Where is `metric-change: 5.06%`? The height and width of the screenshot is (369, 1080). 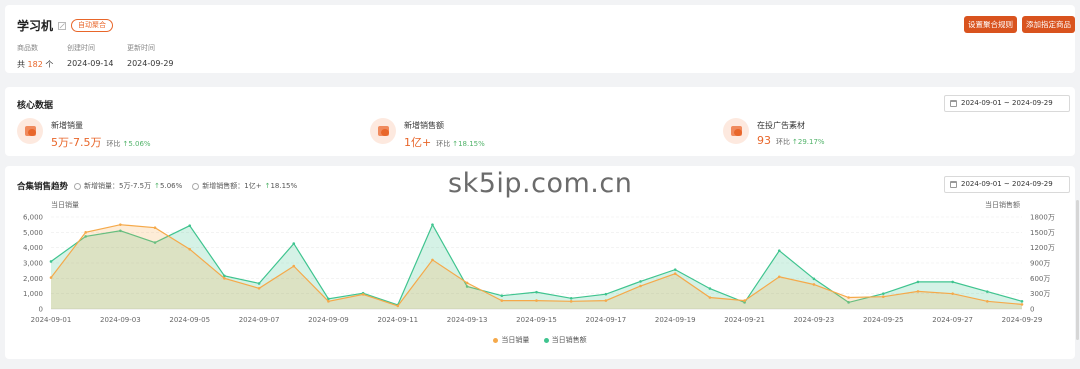
metric-change: 5.06% is located at coordinates (139, 144).